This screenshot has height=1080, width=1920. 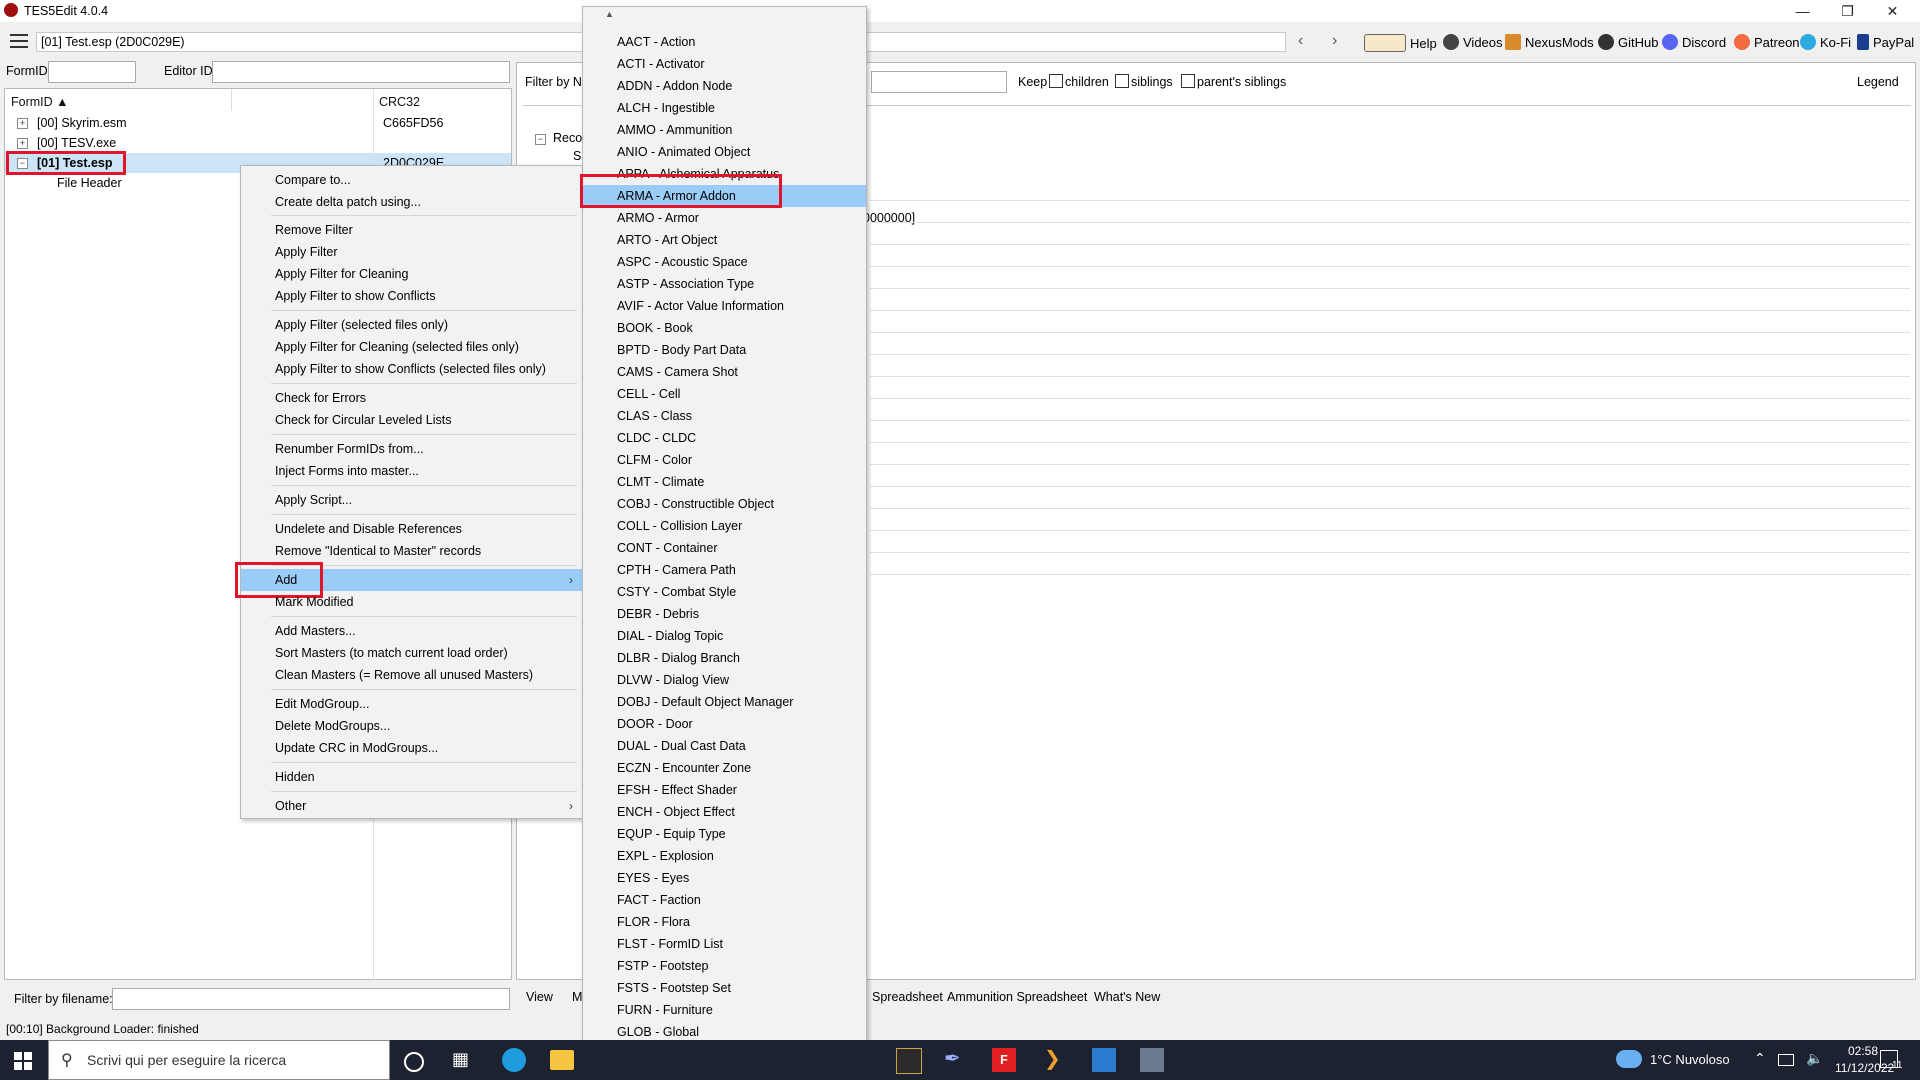 I want to click on col-crc-header: CRC32, so click(x=399, y=102).